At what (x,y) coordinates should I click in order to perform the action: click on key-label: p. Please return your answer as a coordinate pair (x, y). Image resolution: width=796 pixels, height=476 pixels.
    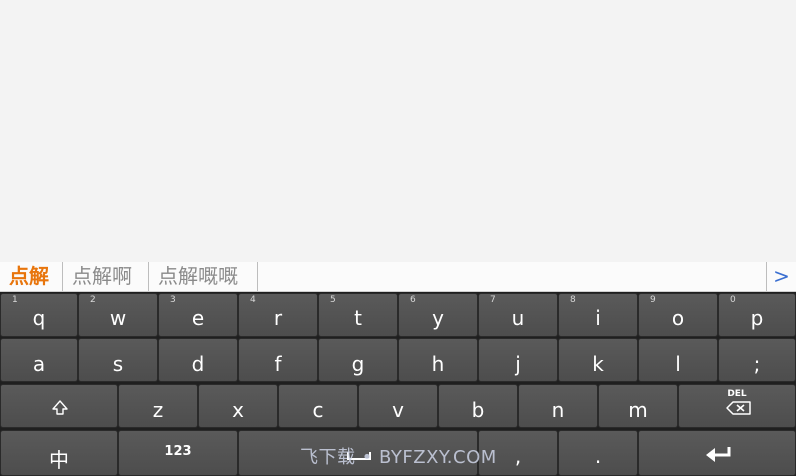
    Looking at the image, I should click on (757, 318).